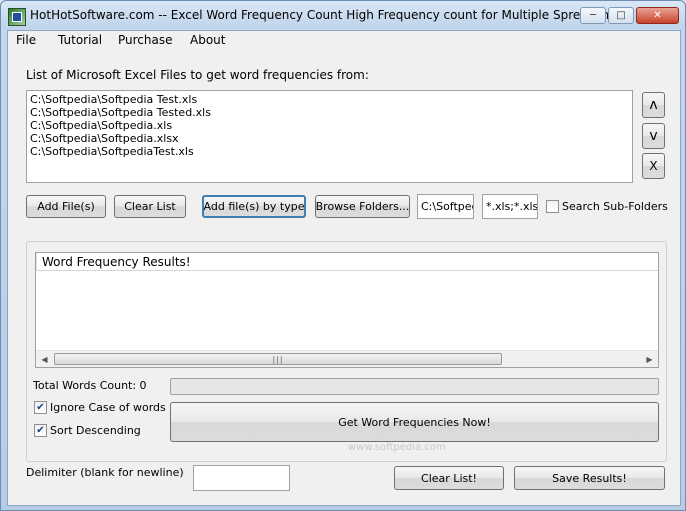 The height and width of the screenshot is (511, 686). I want to click on get-word-frequencies-button: Get Word Frequencies Now!, so click(414, 422).